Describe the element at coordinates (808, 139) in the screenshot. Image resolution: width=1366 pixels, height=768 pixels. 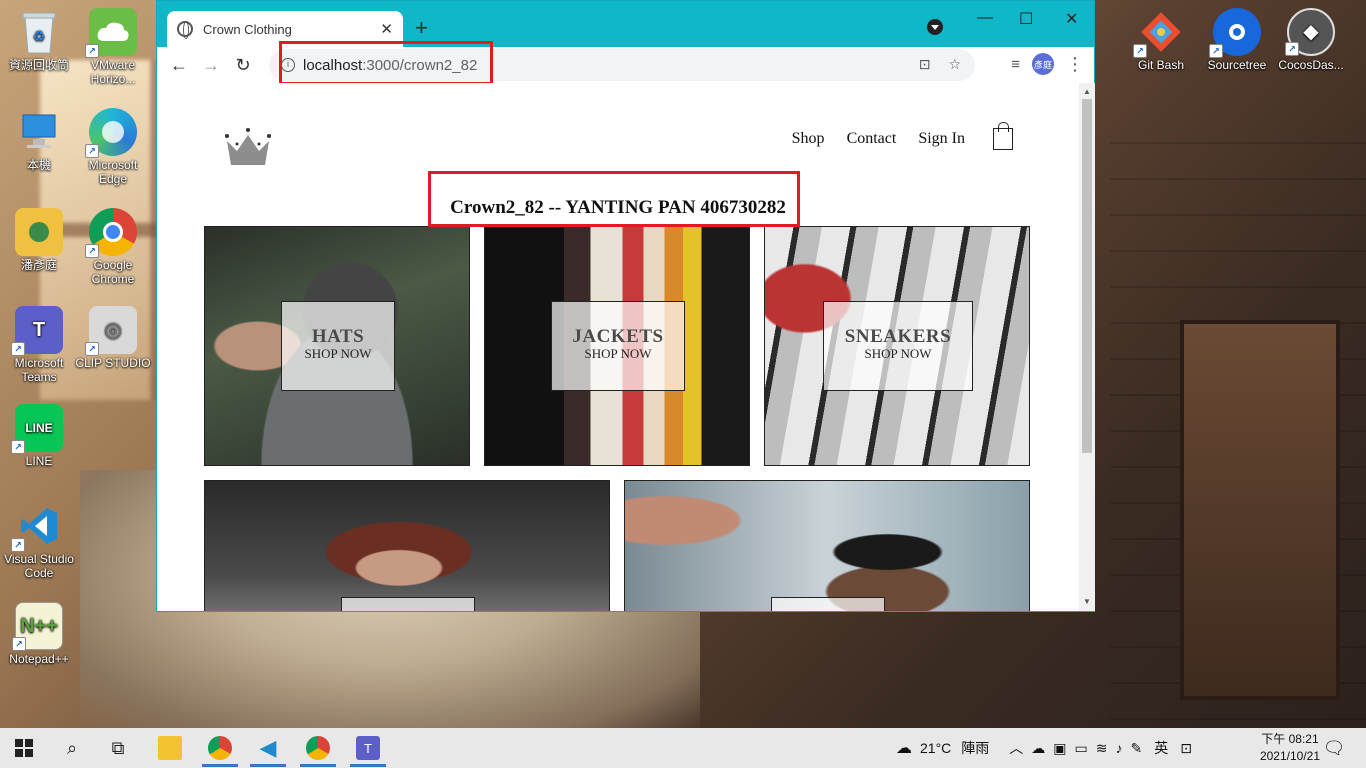
I see `nav-shop-link: Shop` at that location.